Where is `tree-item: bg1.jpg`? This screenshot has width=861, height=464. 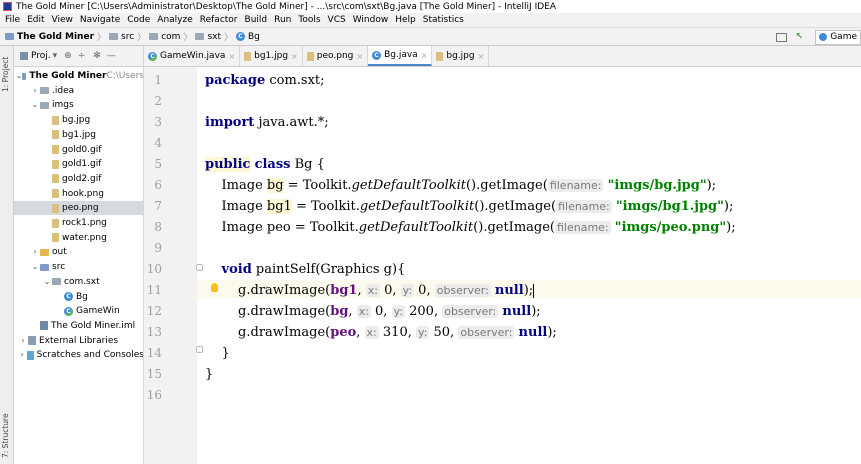
tree-item: bg1.jpg is located at coordinates (78, 135).